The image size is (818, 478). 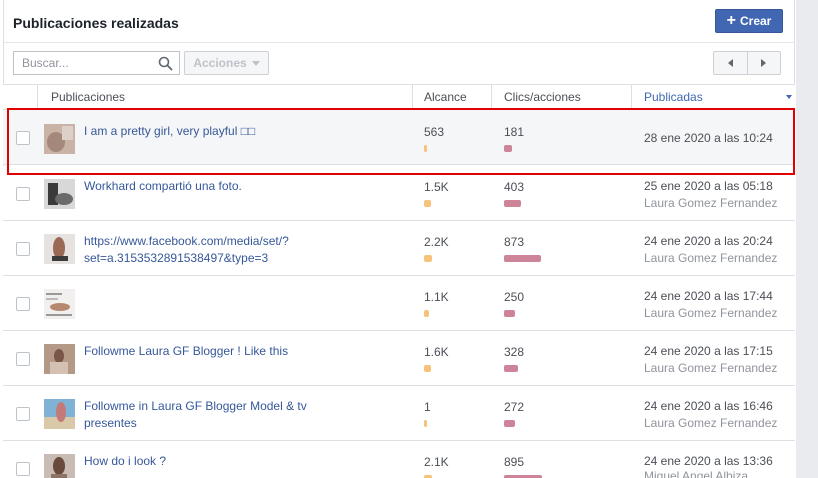 I want to click on arrow-left-icon, so click(x=730, y=63).